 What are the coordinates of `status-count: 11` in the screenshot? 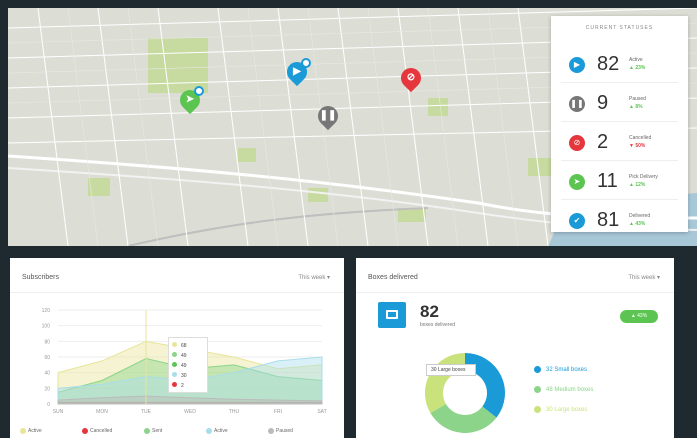 It's located at (607, 181).